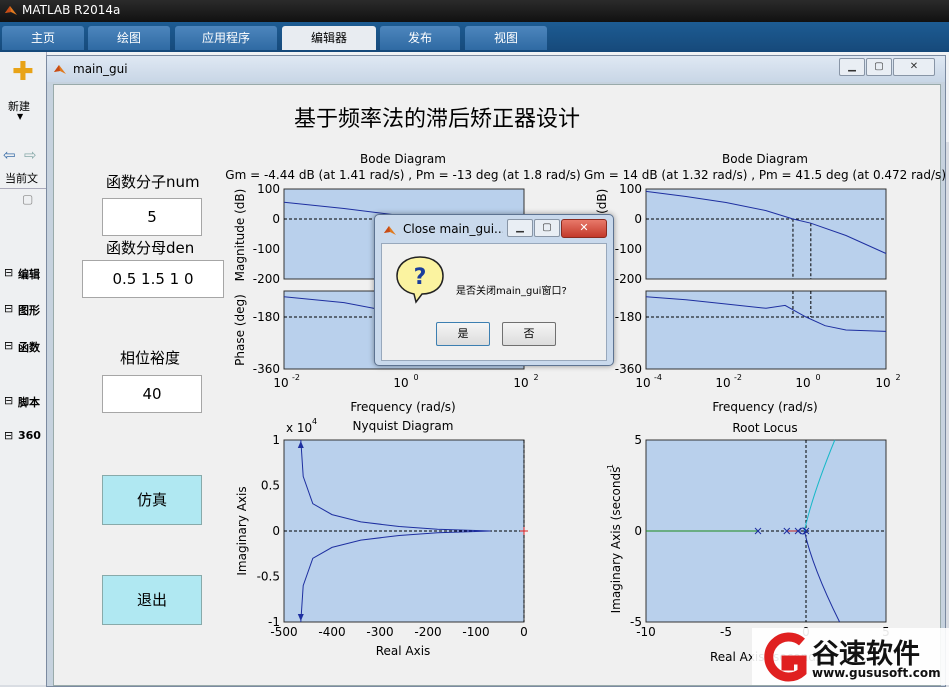  I want to click on rootlocus-ylabel-exp: -1, so click(610, 468).